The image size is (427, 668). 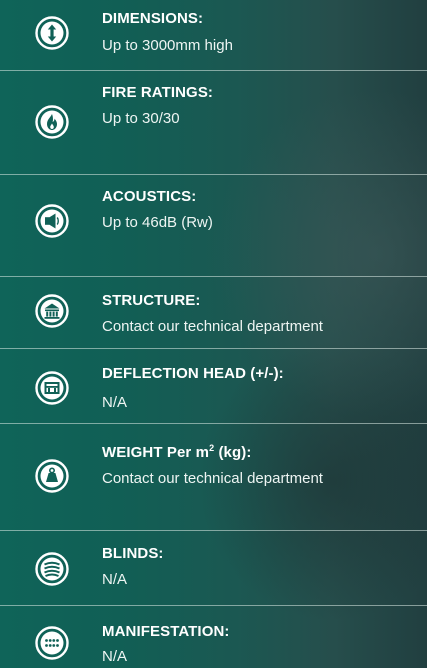 What do you see at coordinates (115, 579) in the screenshot?
I see `spec-value-blinds: N/A` at bounding box center [115, 579].